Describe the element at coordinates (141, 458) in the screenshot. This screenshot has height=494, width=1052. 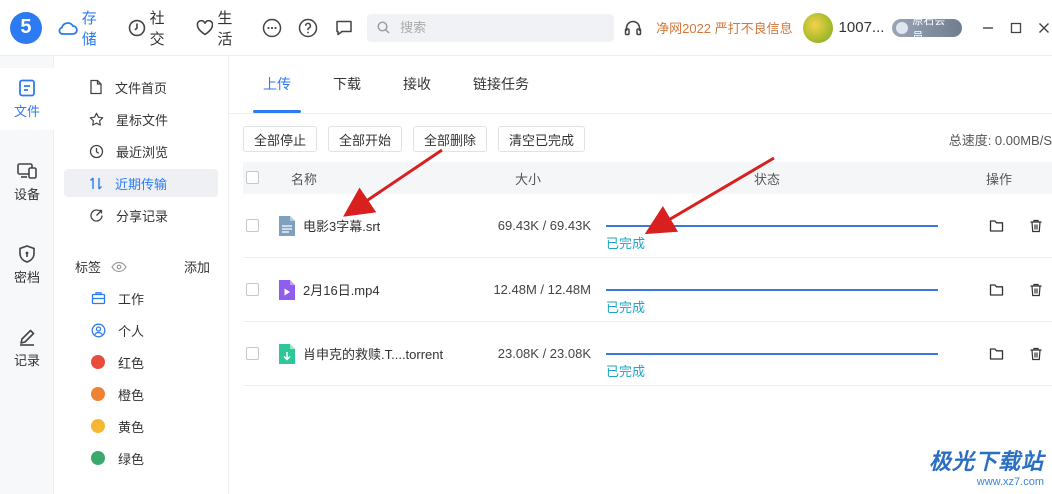
I see `tag-item-green: 绿色` at that location.